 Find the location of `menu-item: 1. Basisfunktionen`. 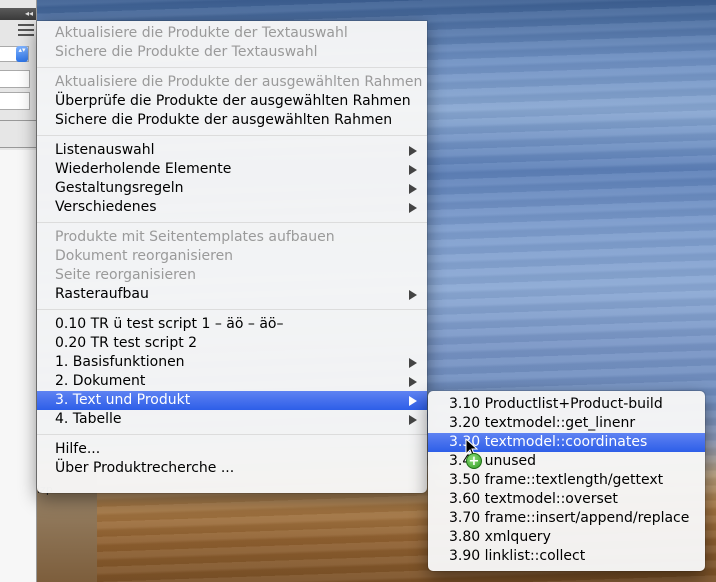

menu-item: 1. Basisfunktionen is located at coordinates (232, 362).